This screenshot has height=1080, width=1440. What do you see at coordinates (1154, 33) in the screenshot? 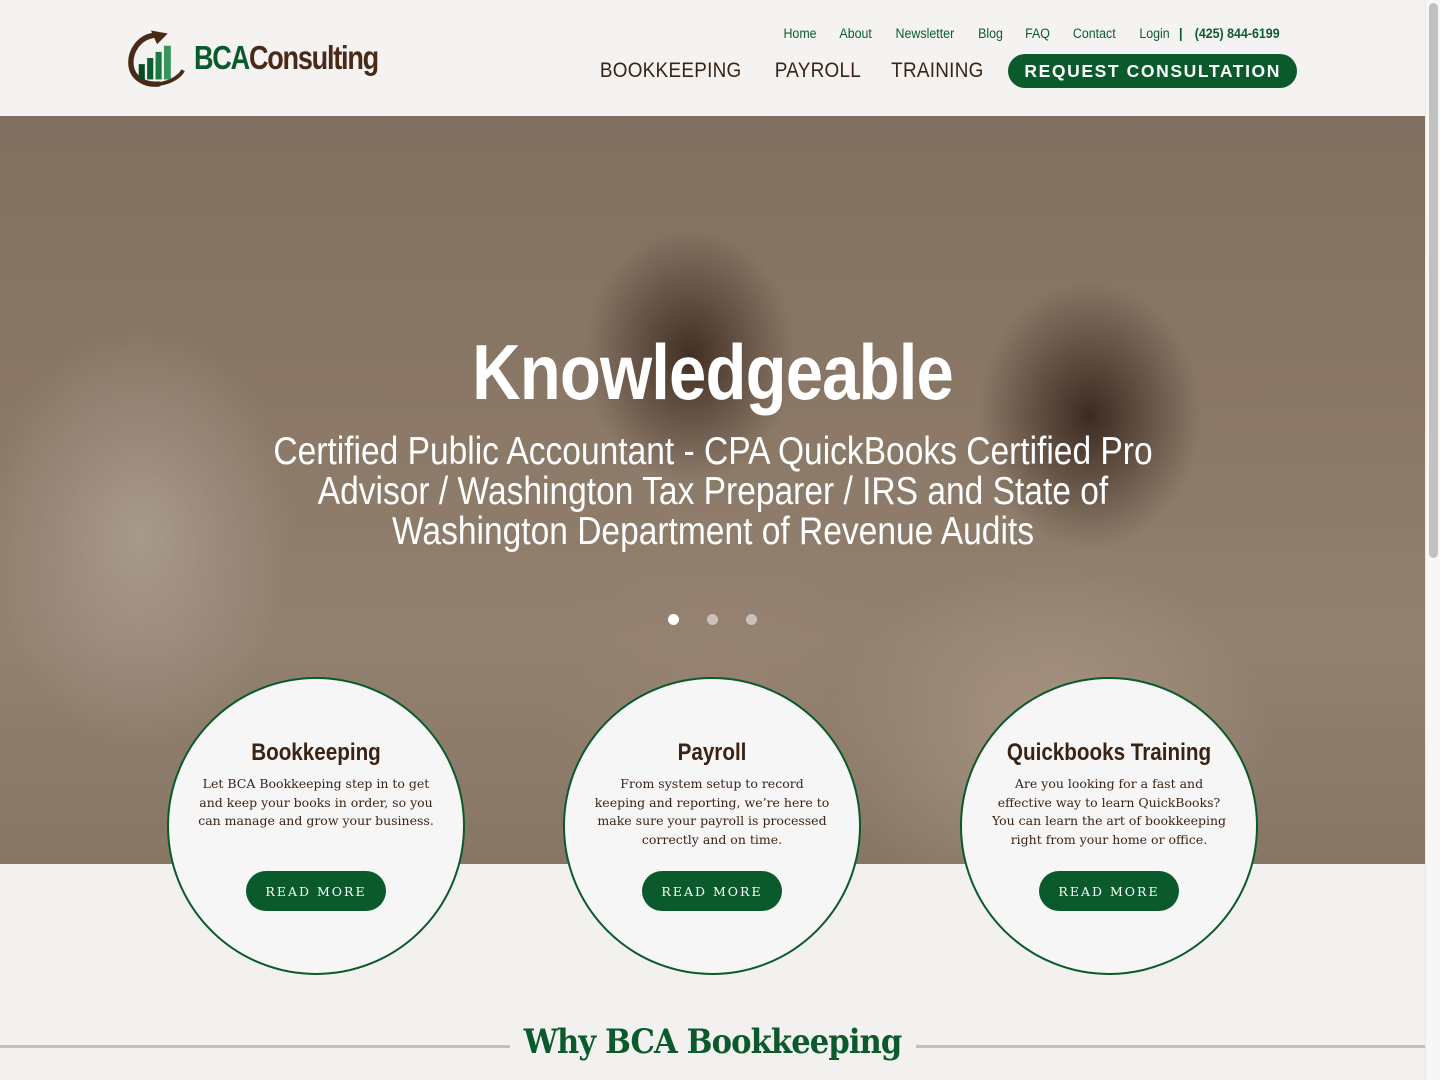
I see `nav-login-link: Login` at bounding box center [1154, 33].